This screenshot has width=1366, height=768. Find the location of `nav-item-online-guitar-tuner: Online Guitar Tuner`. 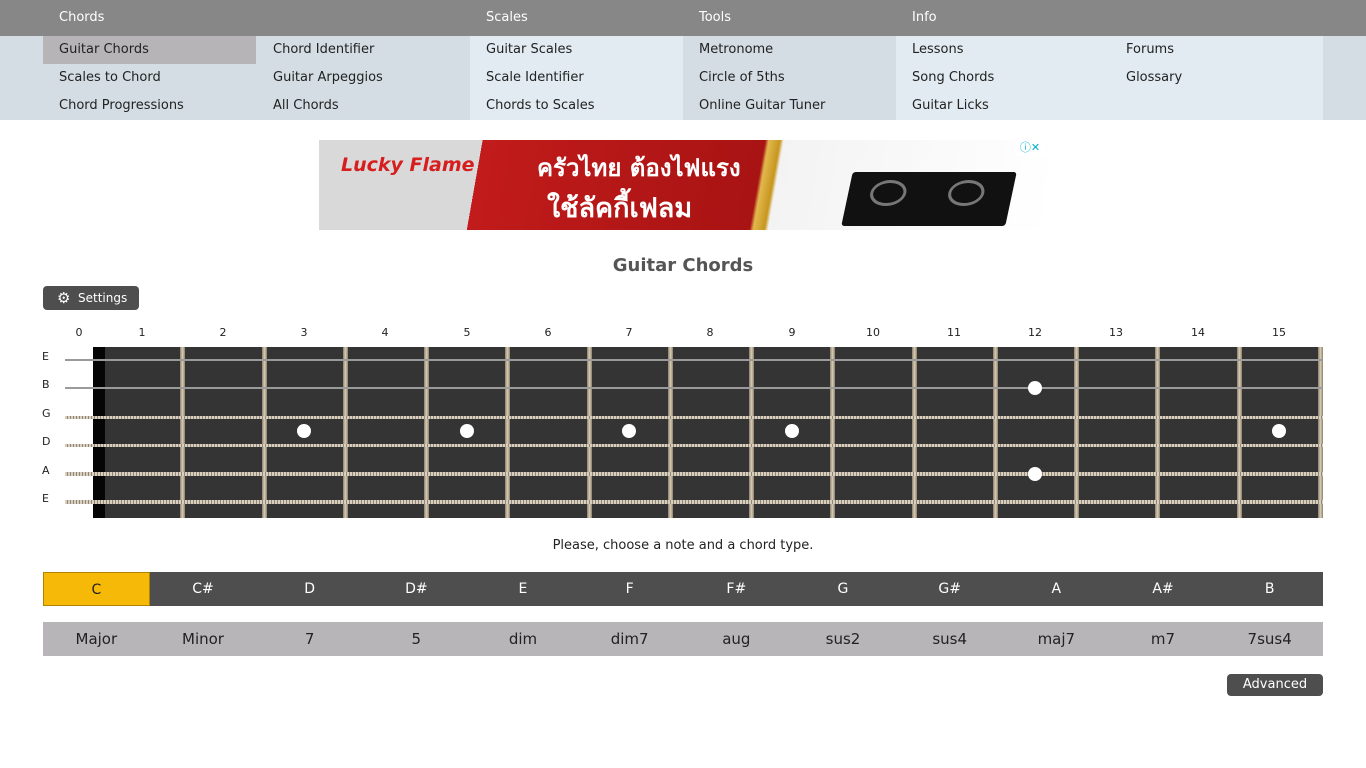

nav-item-online-guitar-tuner: Online Guitar Tuner is located at coordinates (789, 106).